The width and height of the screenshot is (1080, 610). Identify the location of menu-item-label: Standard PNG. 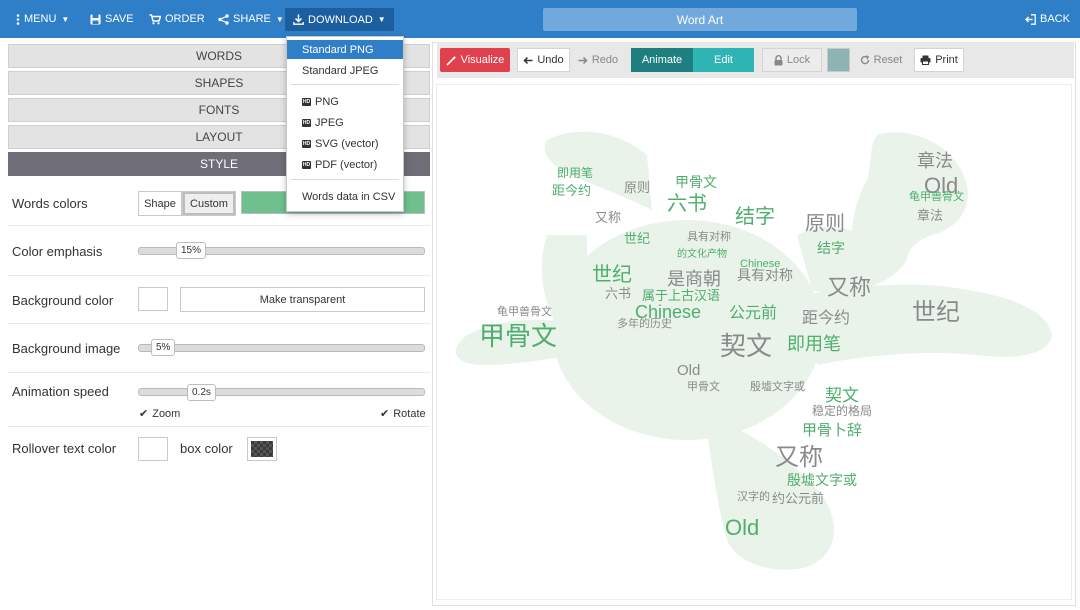
(338, 49).